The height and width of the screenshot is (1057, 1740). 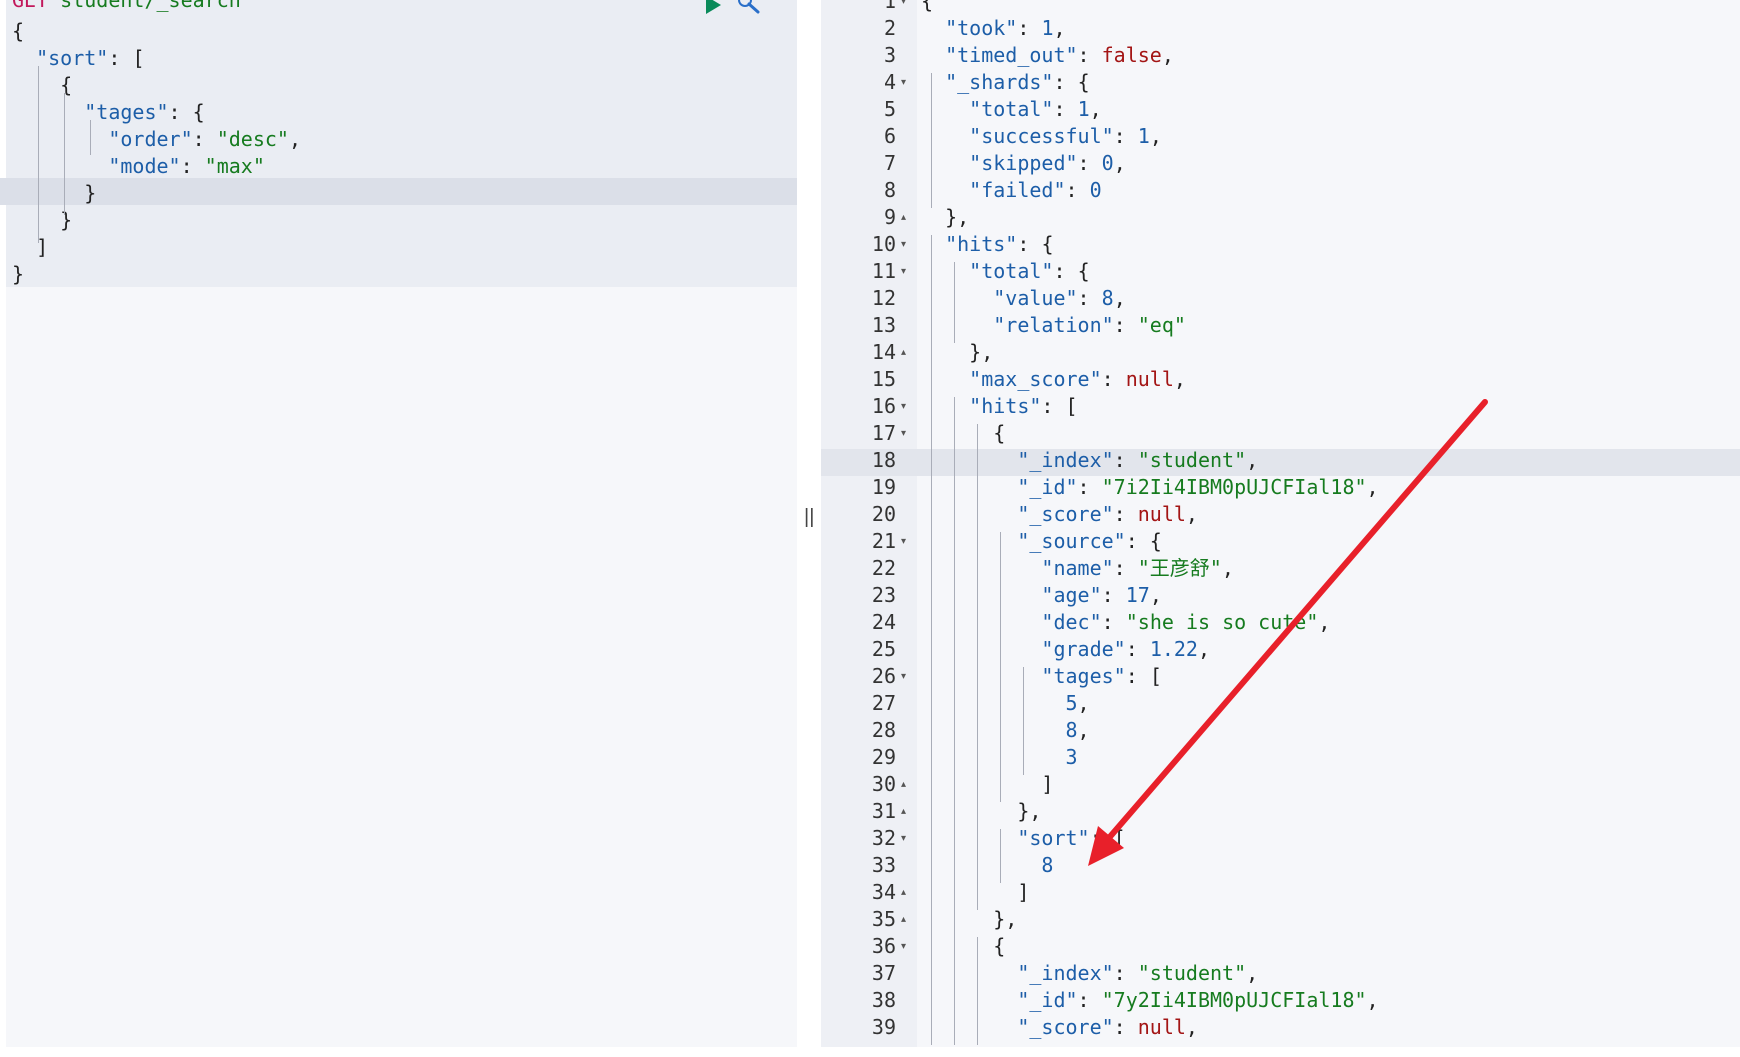 What do you see at coordinates (883, 784) in the screenshot?
I see `line-number: 30` at bounding box center [883, 784].